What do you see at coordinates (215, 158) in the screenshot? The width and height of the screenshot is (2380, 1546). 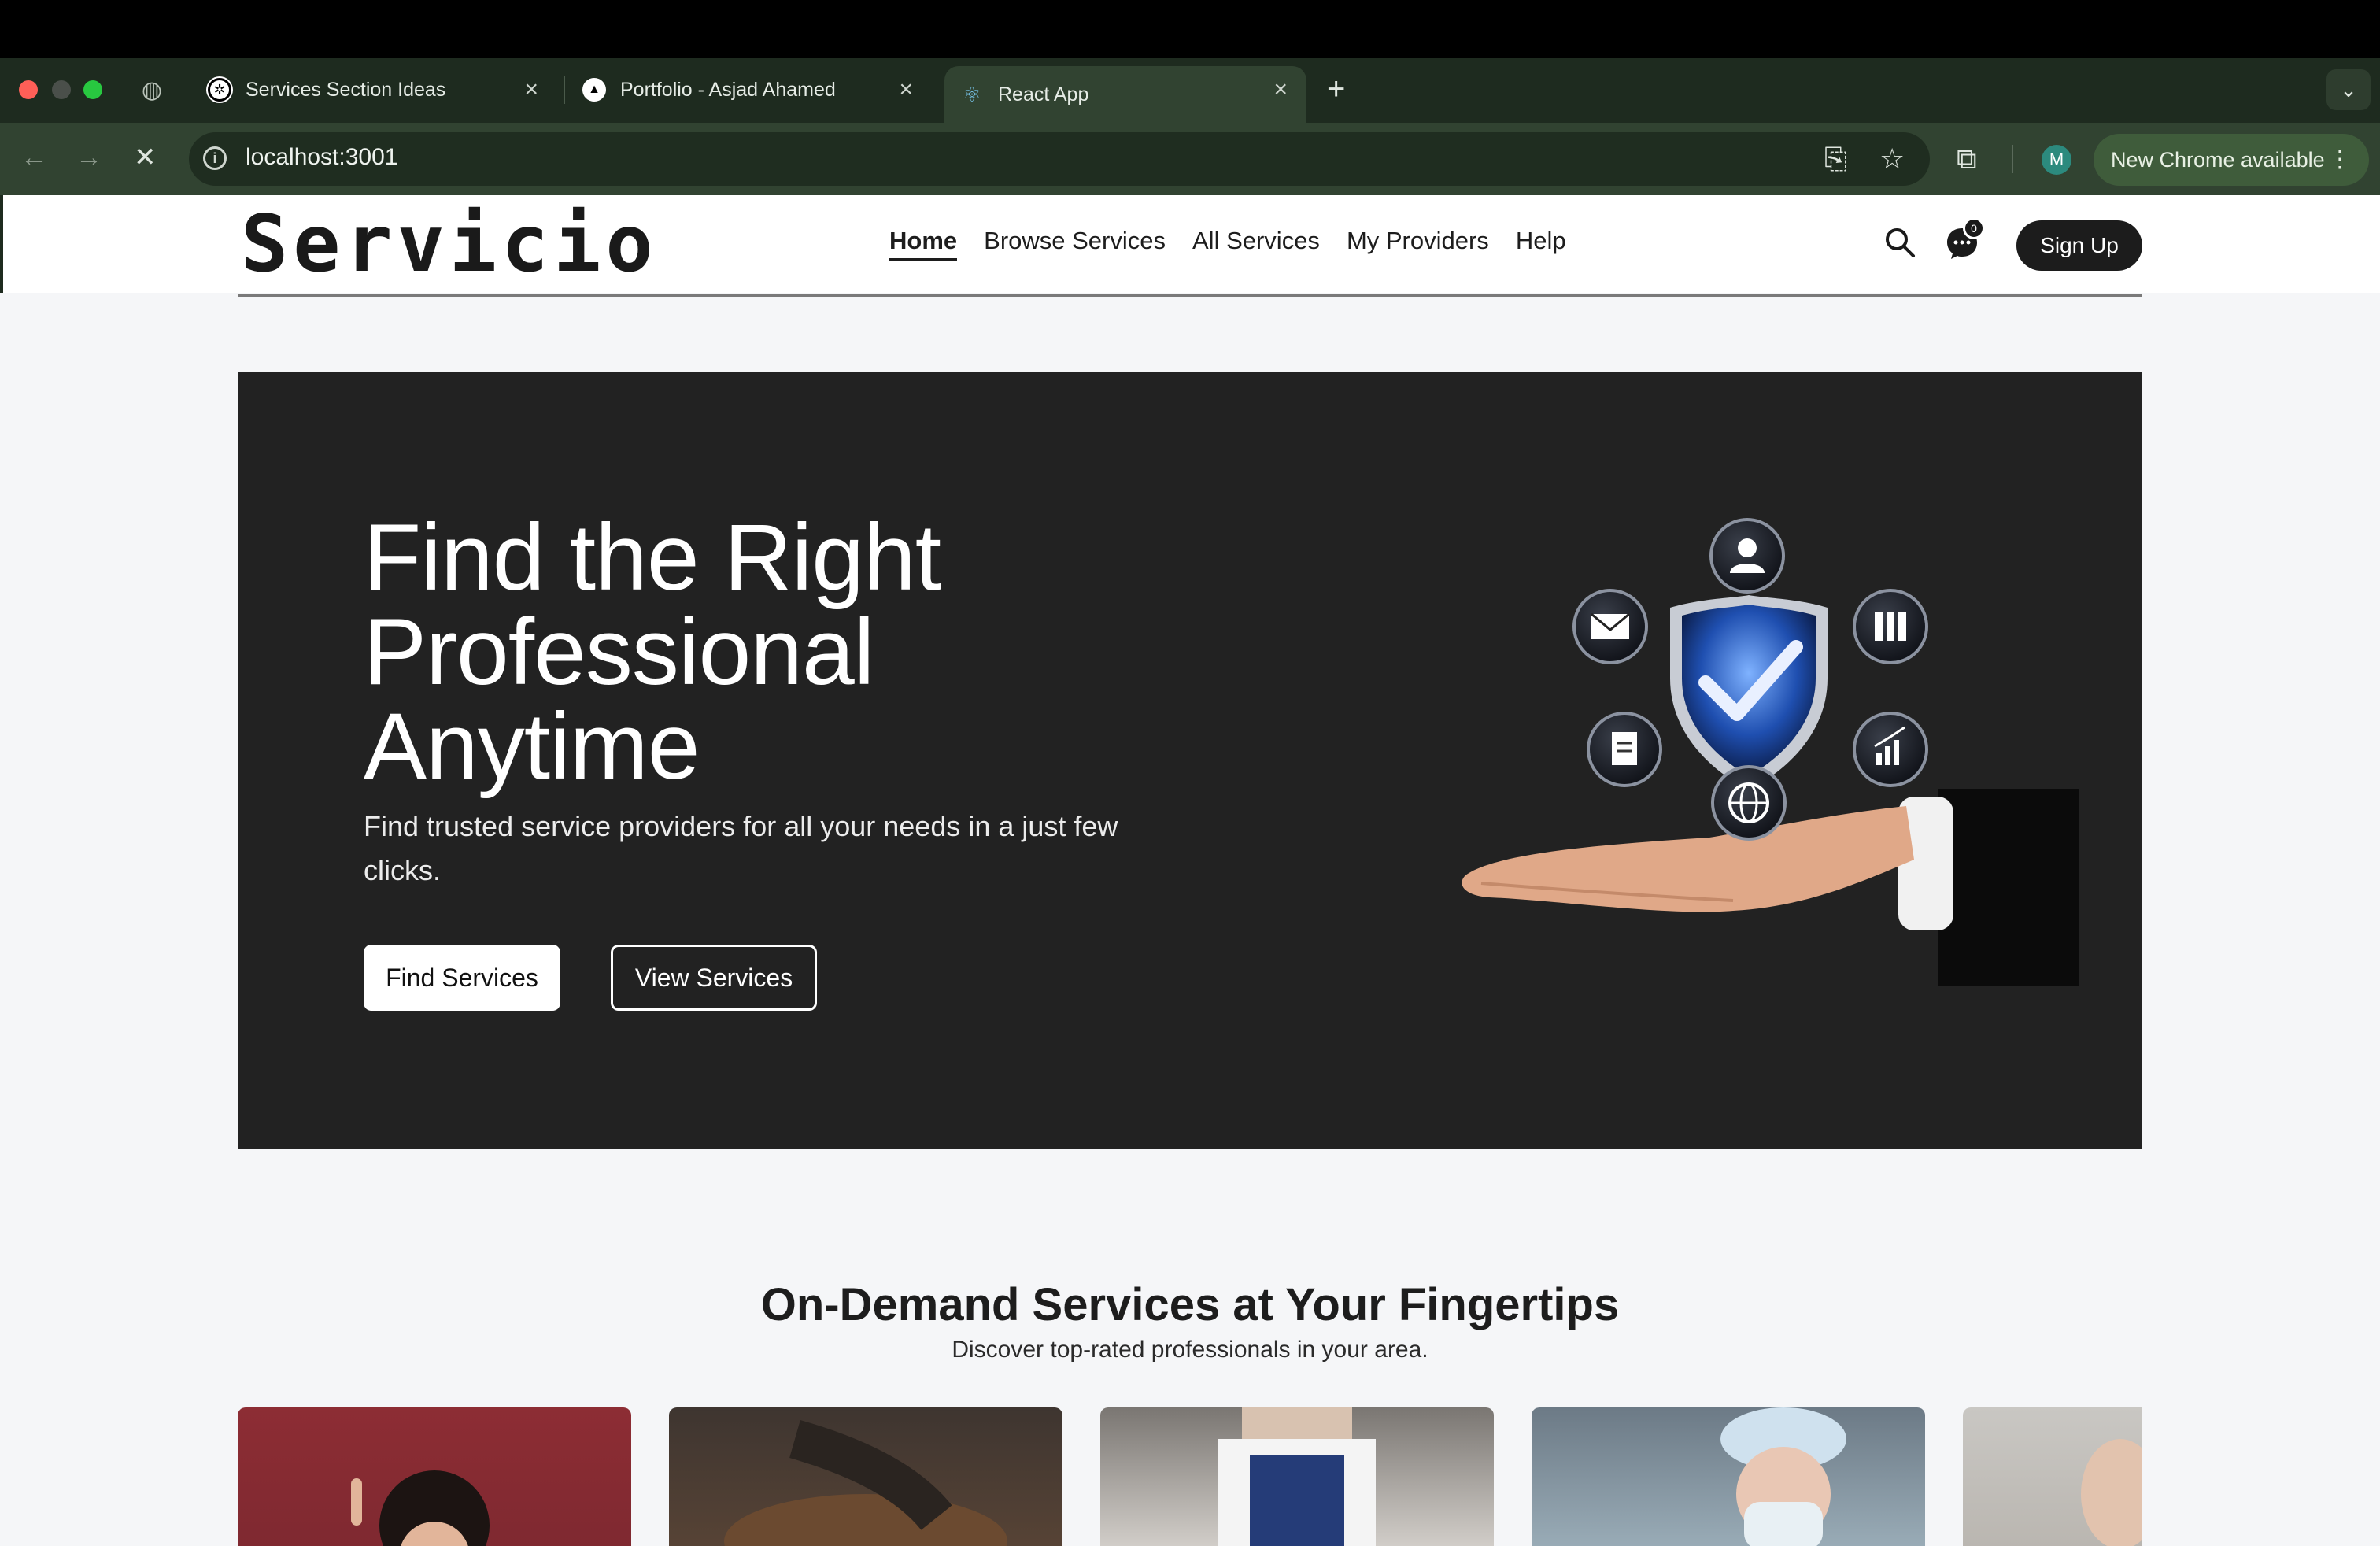 I see `site-info-icon: i` at bounding box center [215, 158].